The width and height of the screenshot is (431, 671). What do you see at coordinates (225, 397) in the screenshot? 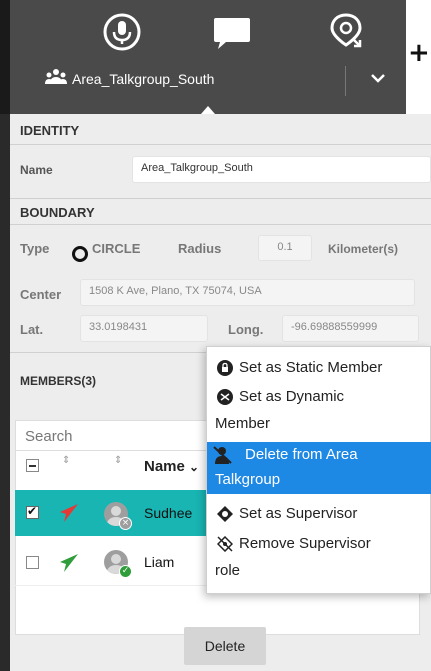
I see `dynamic-member-icon` at bounding box center [225, 397].